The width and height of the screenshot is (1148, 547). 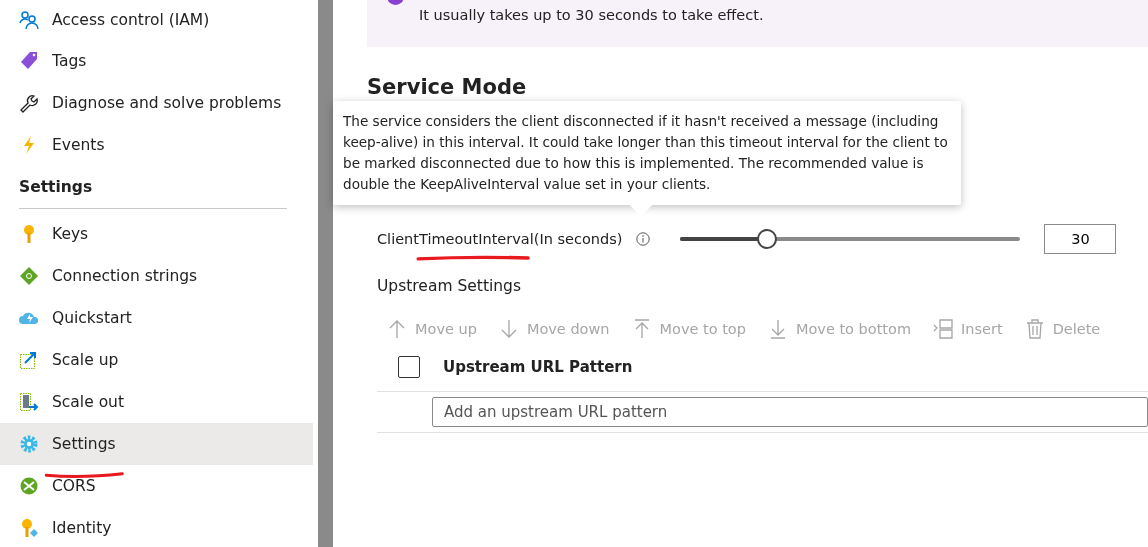 I want to click on sidebar-item: Access control (IAM), so click(x=156, y=20).